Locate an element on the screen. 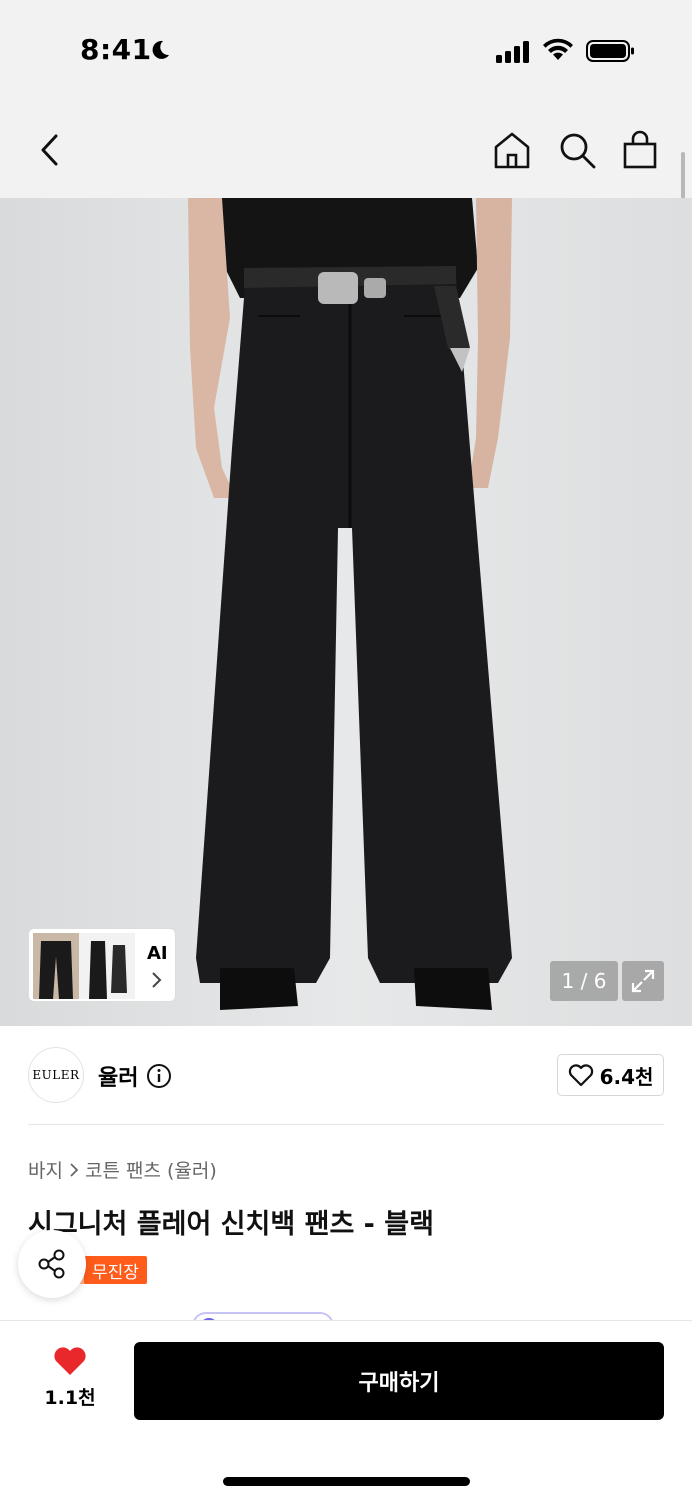  thumbnail-image is located at coordinates (84, 966).